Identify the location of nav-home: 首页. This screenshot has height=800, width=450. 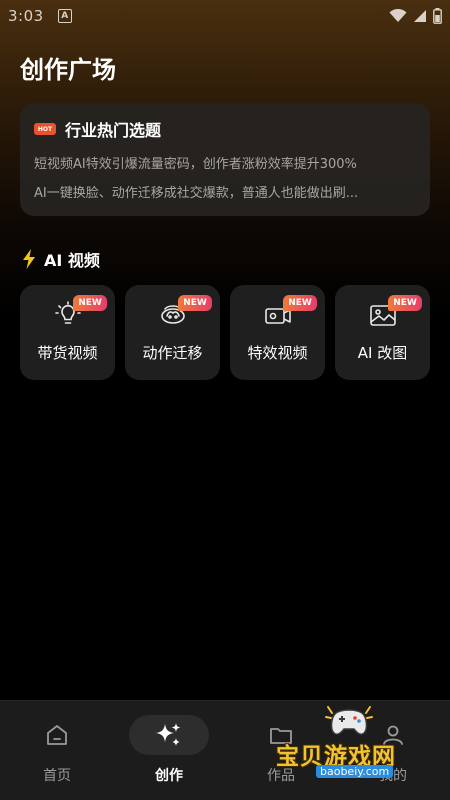
(57, 750).